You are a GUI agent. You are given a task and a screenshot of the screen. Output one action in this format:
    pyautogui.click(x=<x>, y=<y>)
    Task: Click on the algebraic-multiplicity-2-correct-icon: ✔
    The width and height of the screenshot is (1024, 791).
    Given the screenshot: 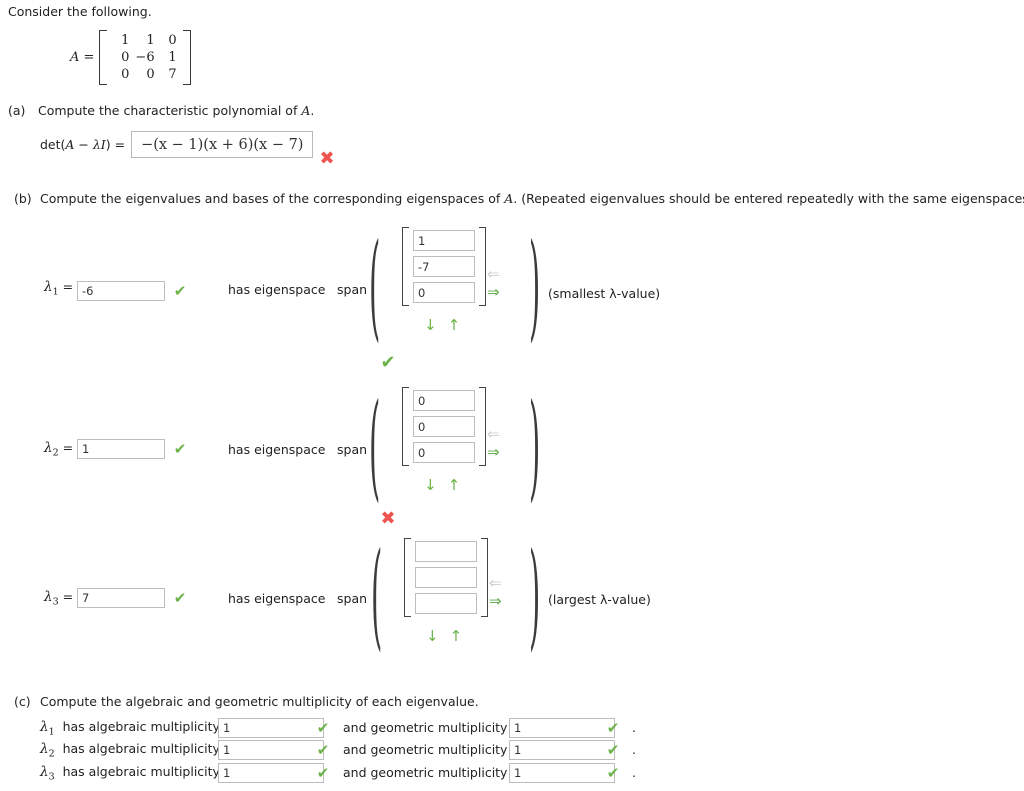 What is the action you would take?
    pyautogui.click(x=323, y=750)
    